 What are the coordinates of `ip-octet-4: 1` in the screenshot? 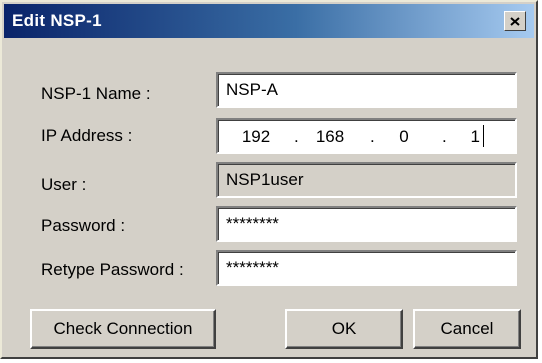 It's located at (465, 137).